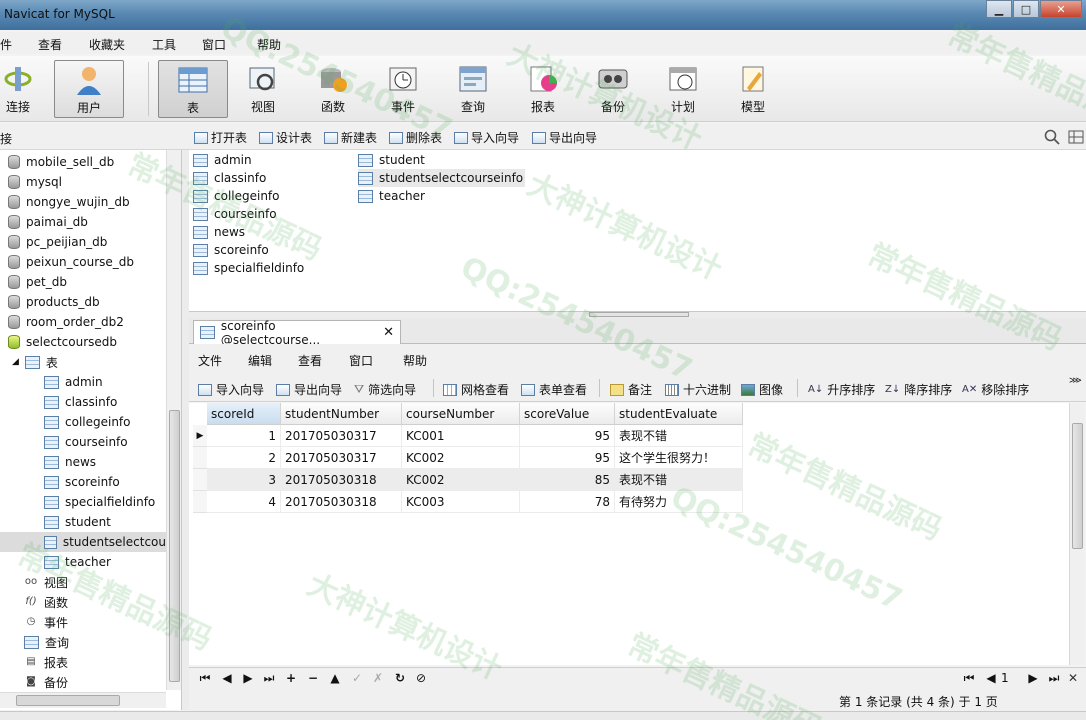 This screenshot has height=720, width=1086. I want to click on tree-hscroll-thumb, so click(68, 700).